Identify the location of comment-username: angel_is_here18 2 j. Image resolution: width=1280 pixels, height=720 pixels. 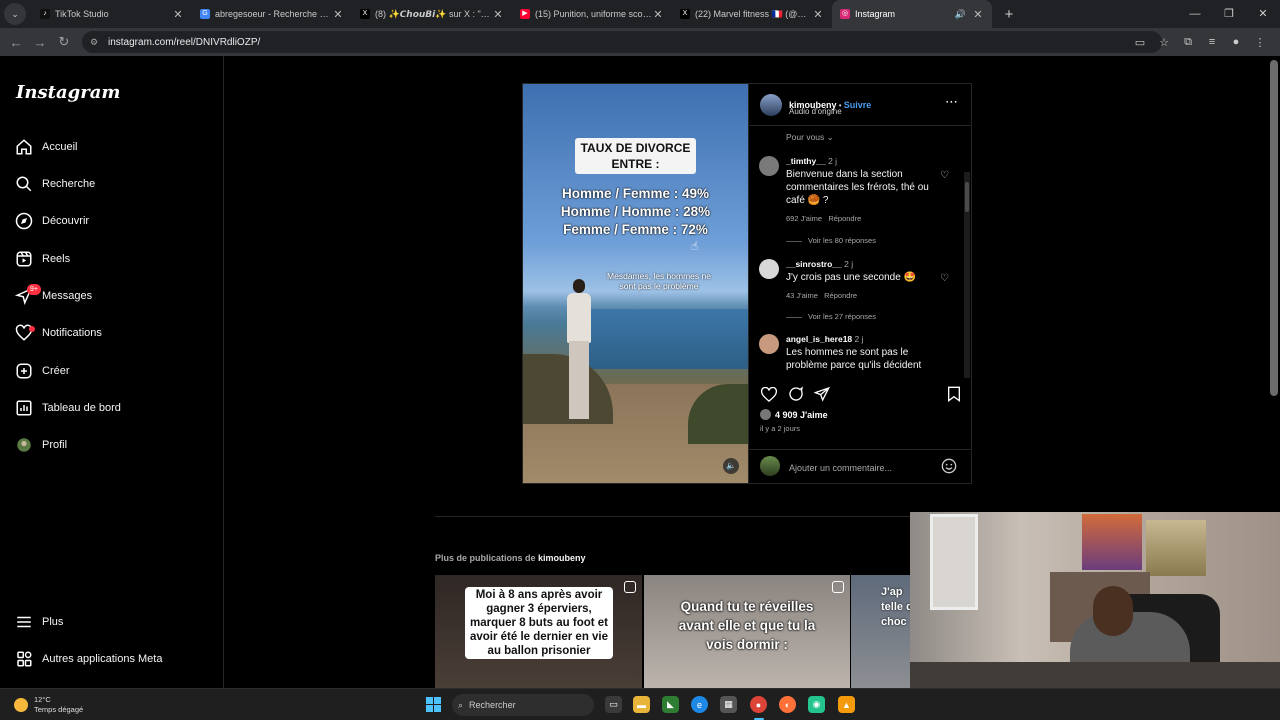
(825, 339).